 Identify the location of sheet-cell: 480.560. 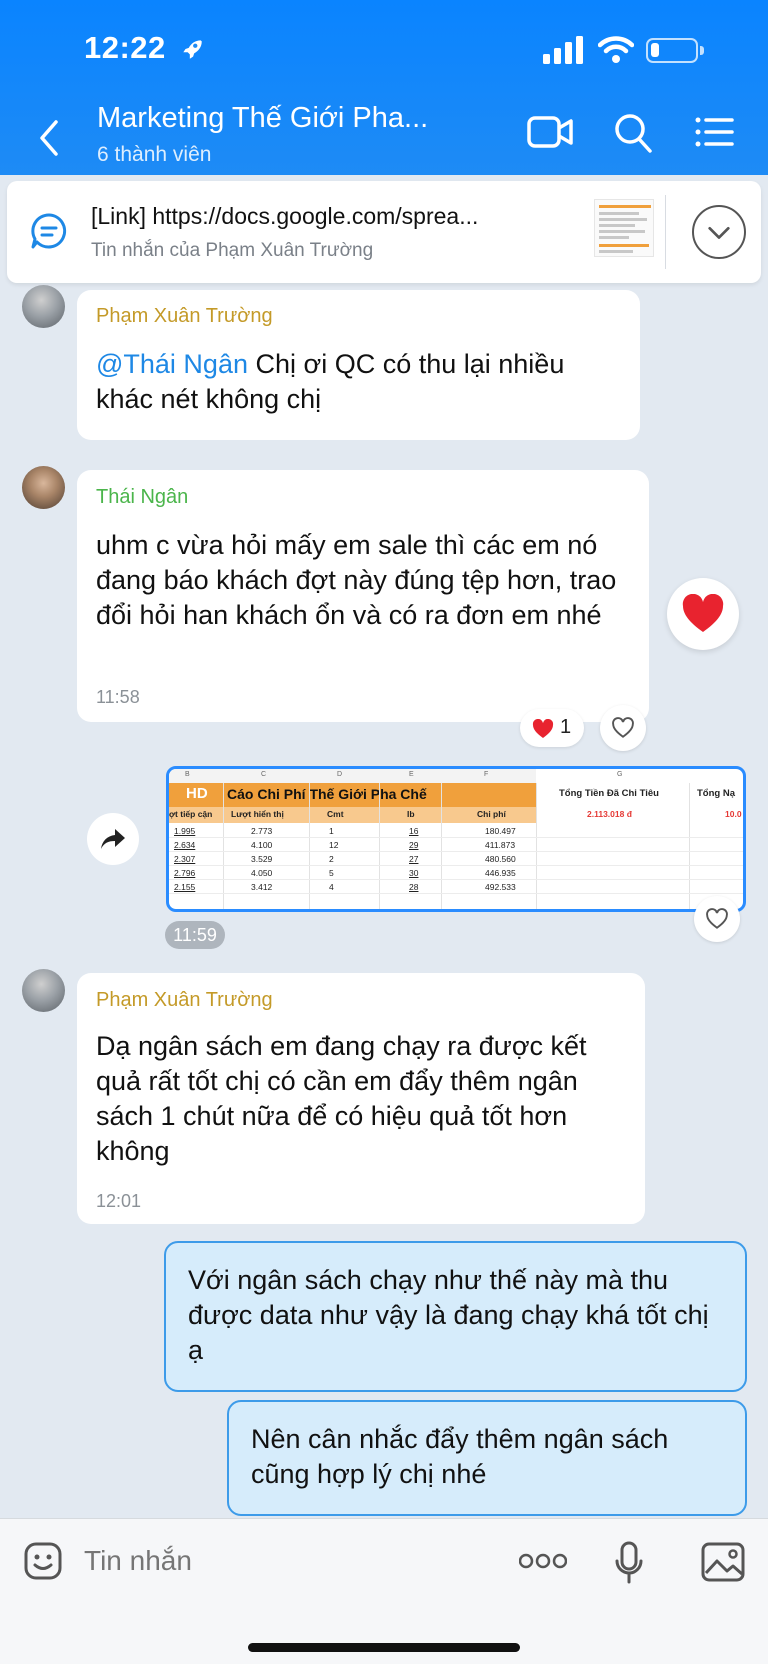
(500, 859).